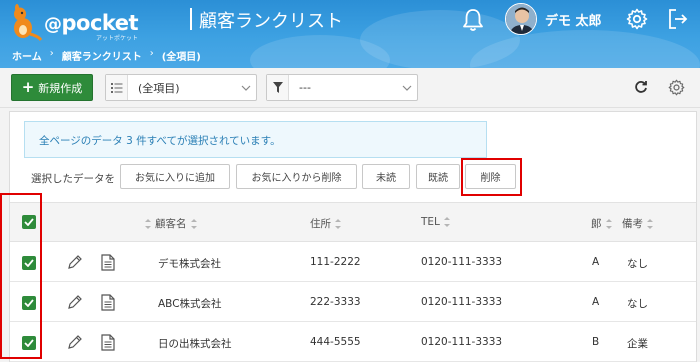 This screenshot has width=700, height=362. Describe the element at coordinates (473, 20) in the screenshot. I see `bell-icon` at that location.